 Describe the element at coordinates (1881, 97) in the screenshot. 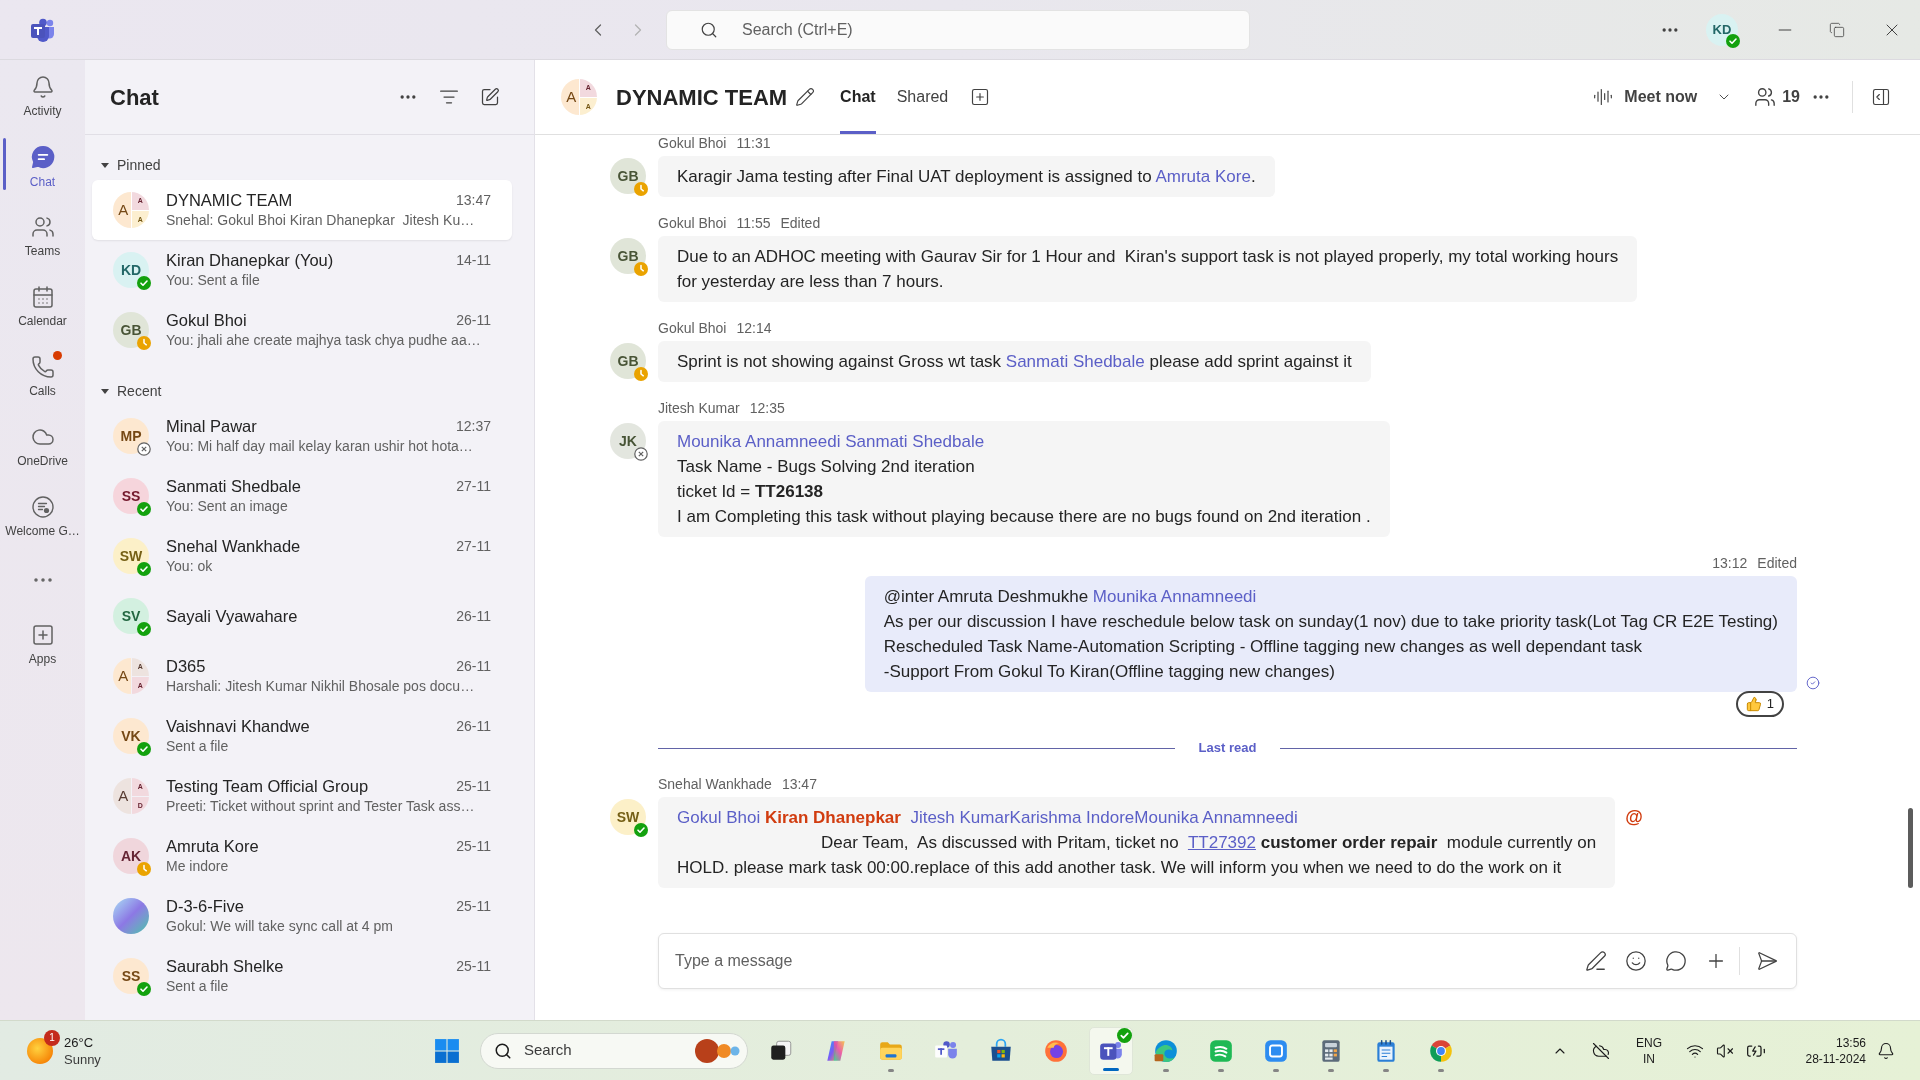

I see `side-panel-icon` at that location.